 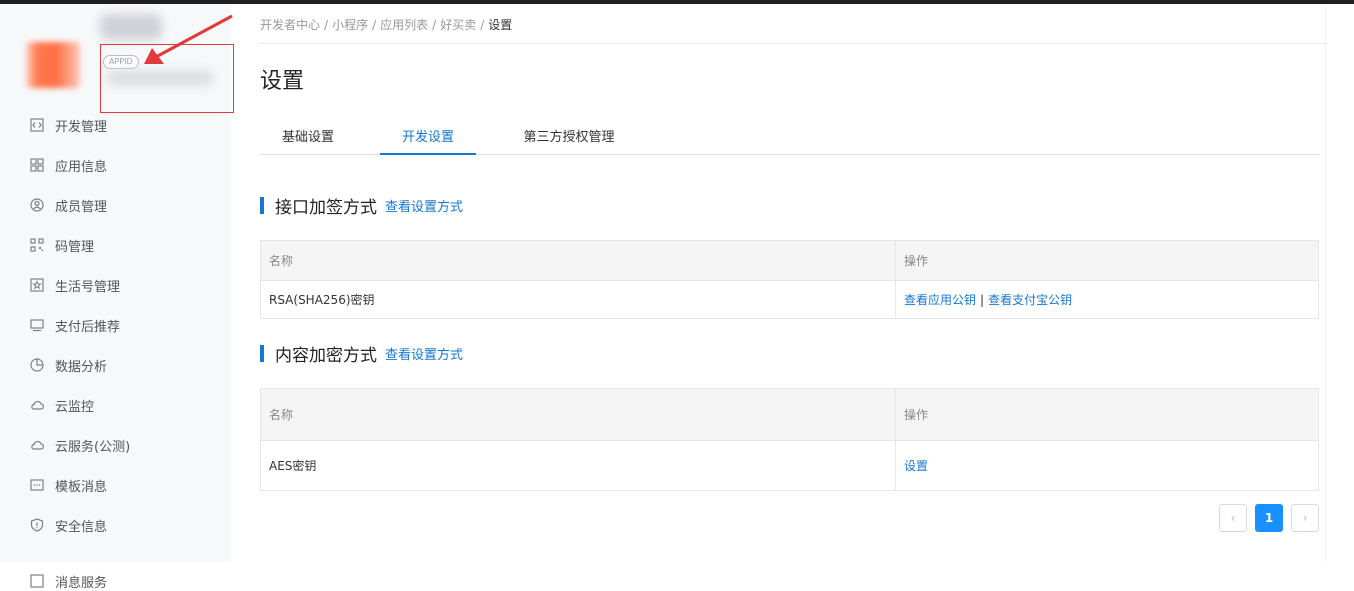 What do you see at coordinates (81, 527) in the screenshot?
I see `sidebar-item-label: 安全信息` at bounding box center [81, 527].